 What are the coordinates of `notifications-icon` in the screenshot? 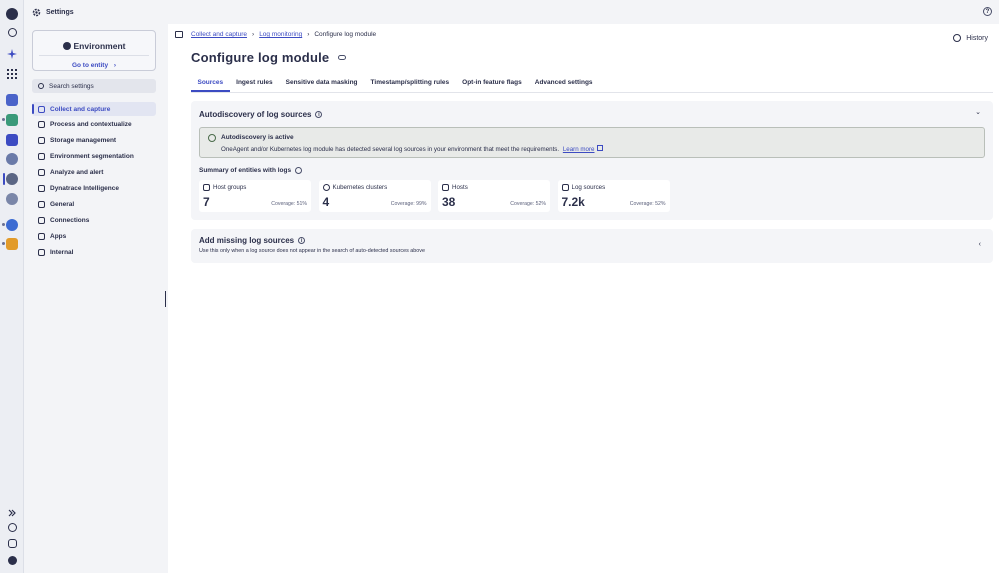 It's located at (12, 543).